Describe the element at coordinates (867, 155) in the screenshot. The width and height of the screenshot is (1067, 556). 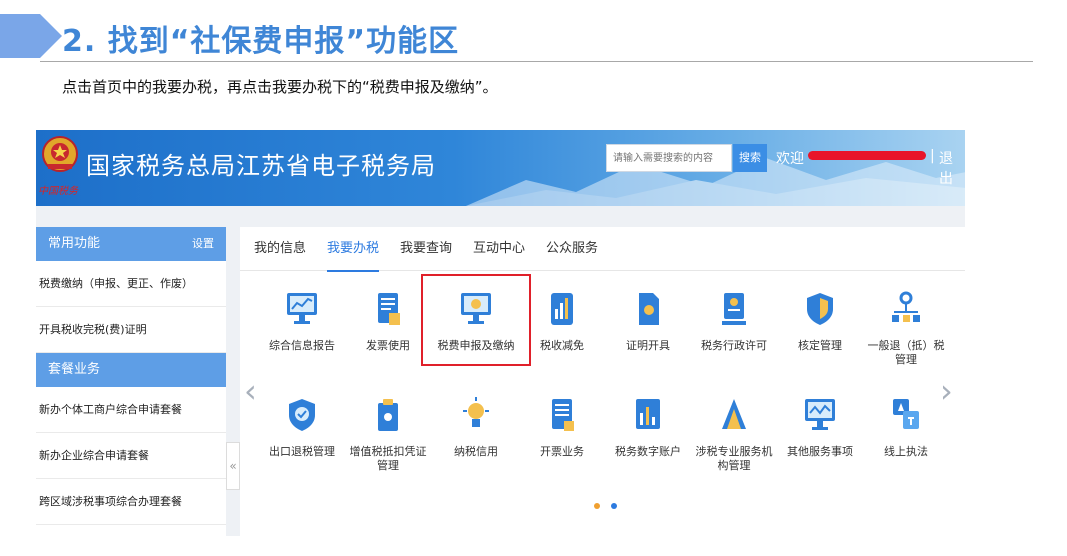
I see `redacted-company-name` at that location.